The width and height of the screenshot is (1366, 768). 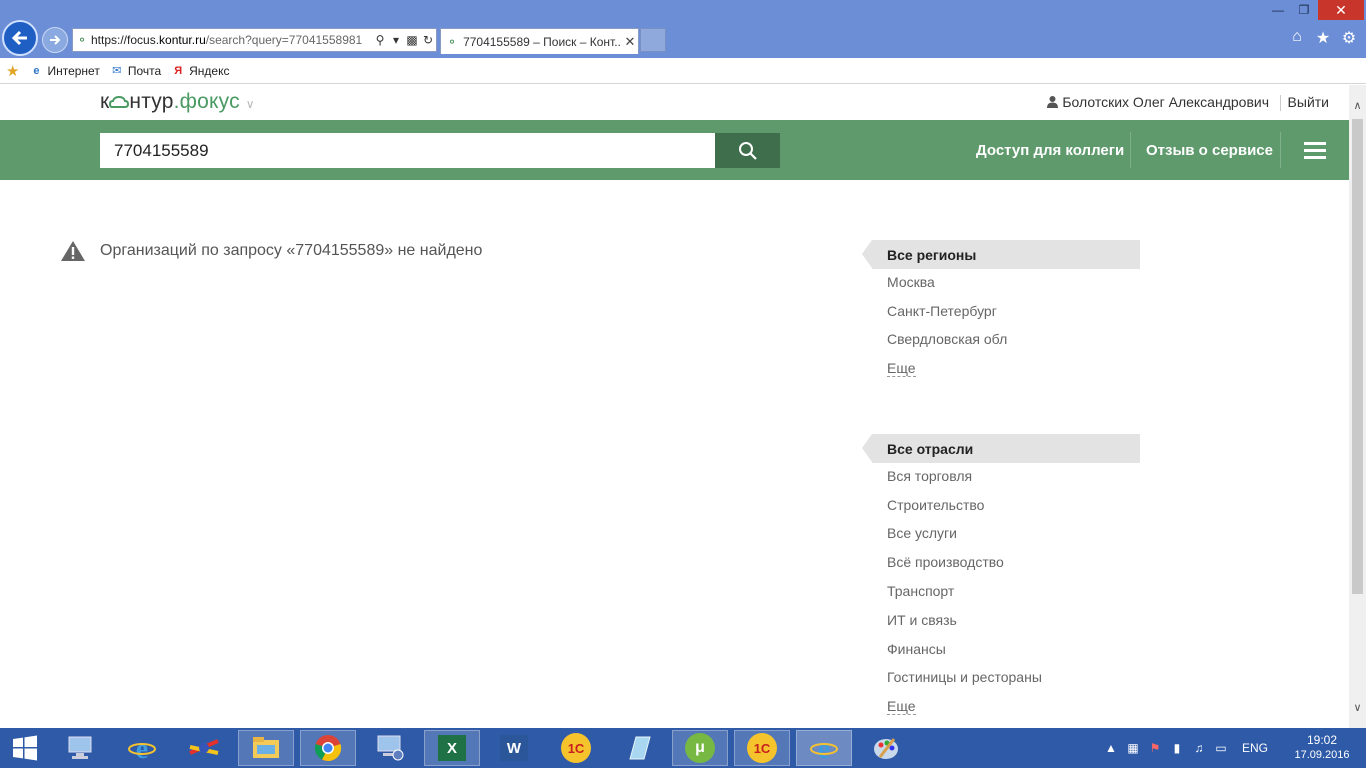 I want to click on filter-region-item: Санкт-Петербург, so click(x=942, y=311).